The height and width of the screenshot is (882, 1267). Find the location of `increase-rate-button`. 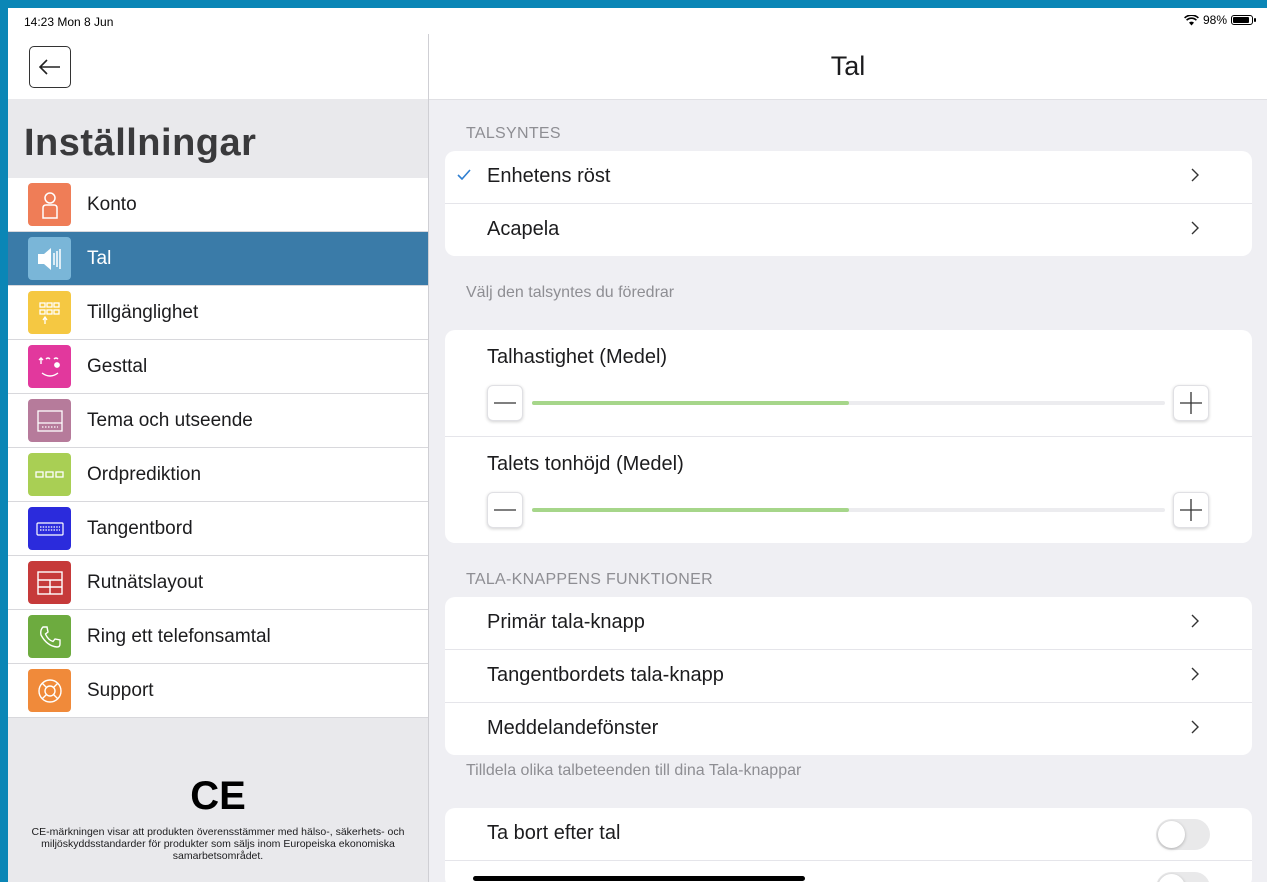

increase-rate-button is located at coordinates (1191, 403).